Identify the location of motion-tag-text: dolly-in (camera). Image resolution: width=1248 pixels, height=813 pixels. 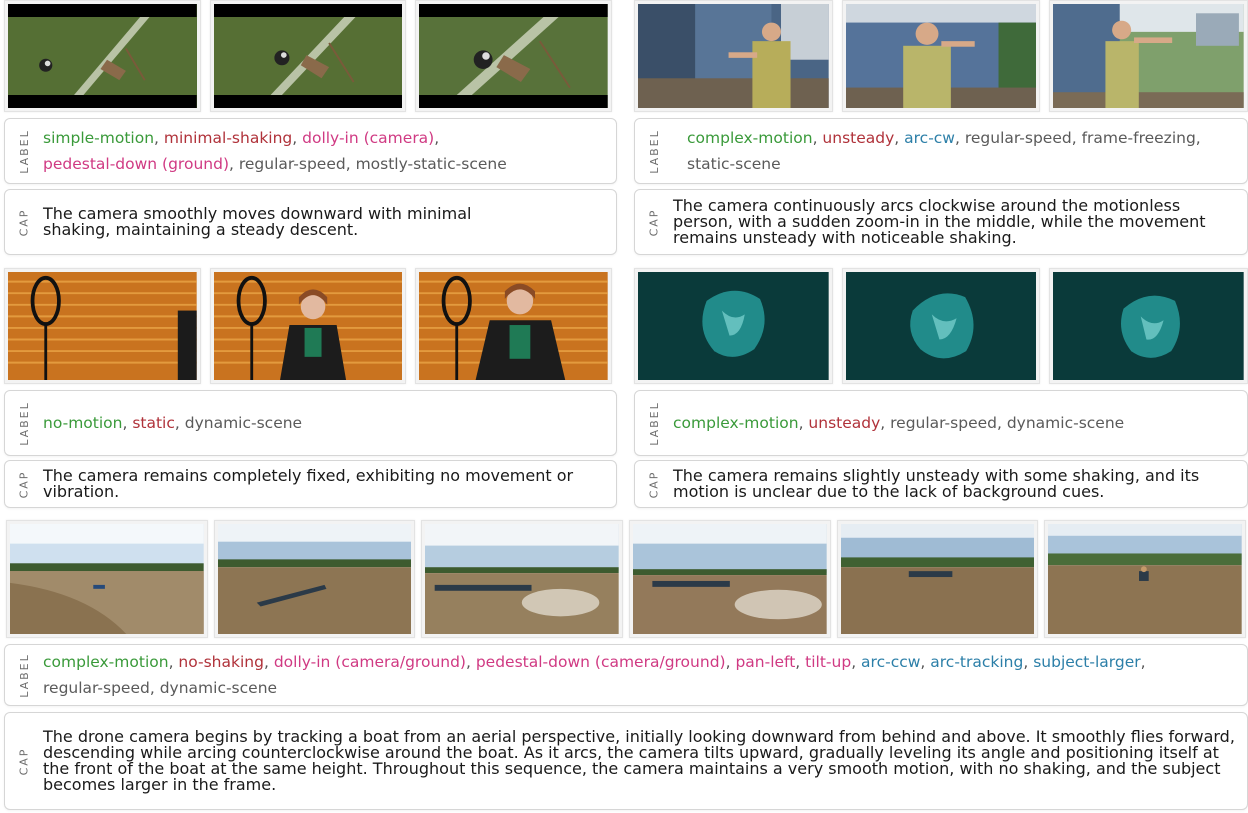
(368, 138).